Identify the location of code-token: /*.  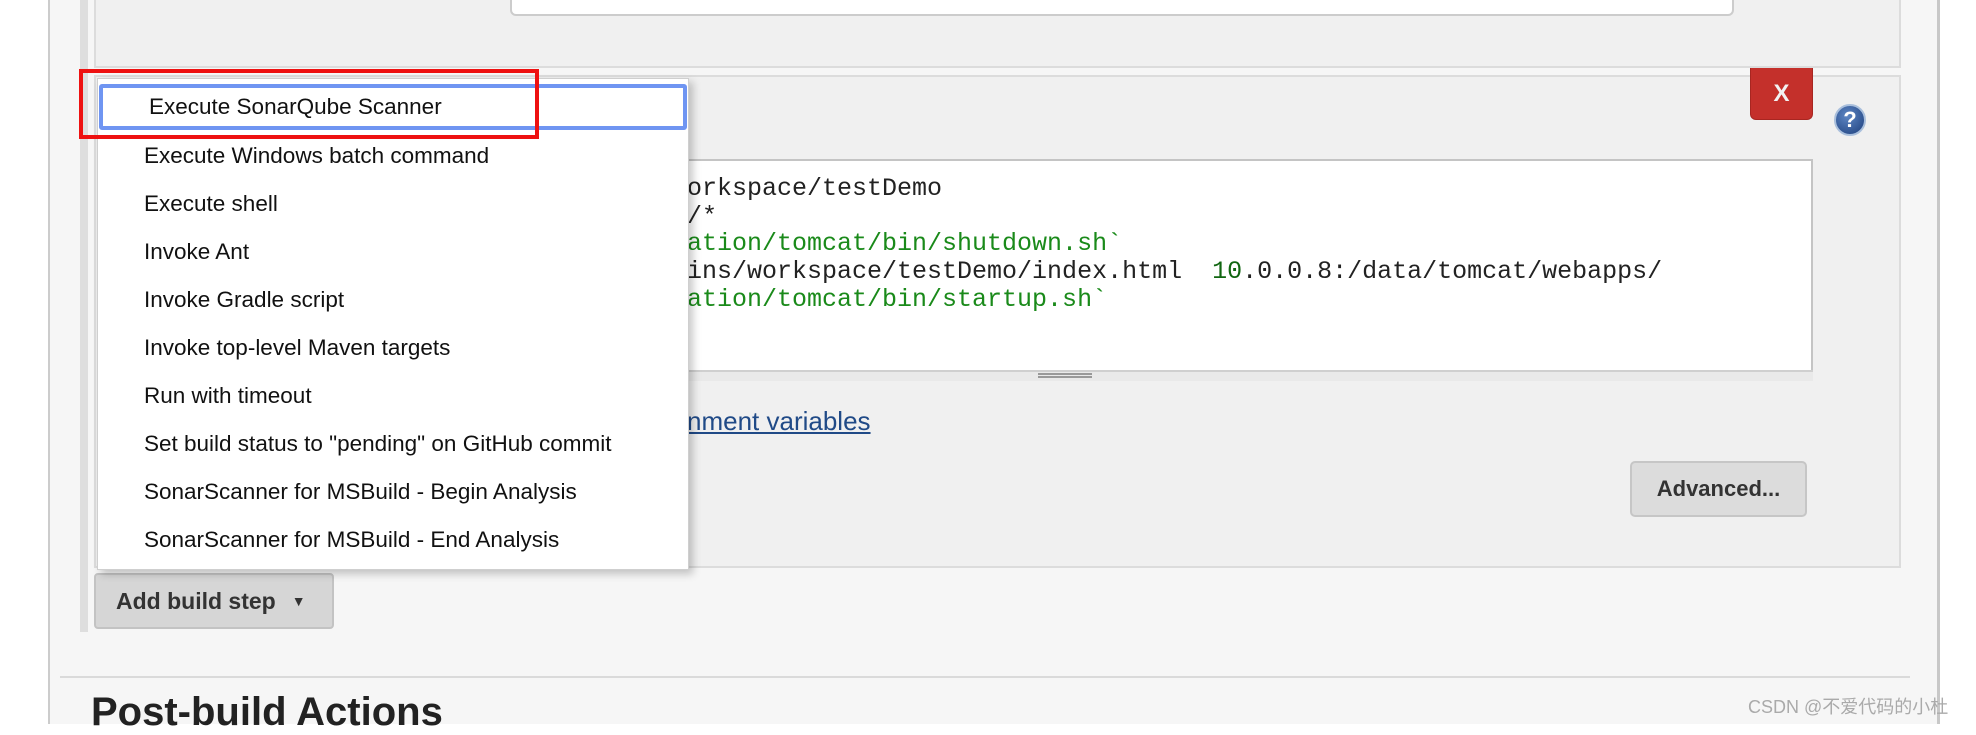
(702, 216).